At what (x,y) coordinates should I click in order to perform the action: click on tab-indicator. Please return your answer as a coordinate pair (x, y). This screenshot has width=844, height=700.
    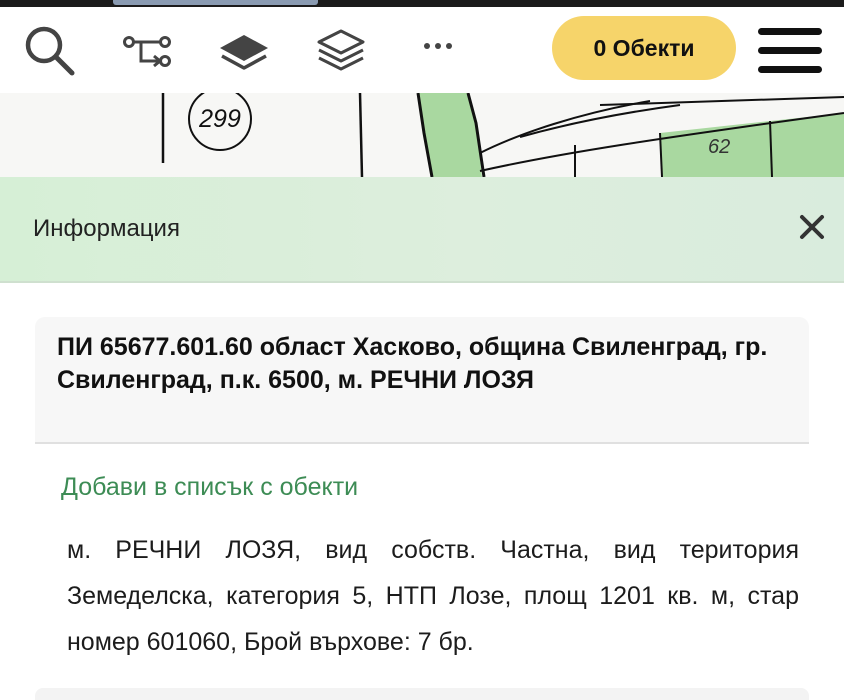
    Looking at the image, I should click on (215, 2).